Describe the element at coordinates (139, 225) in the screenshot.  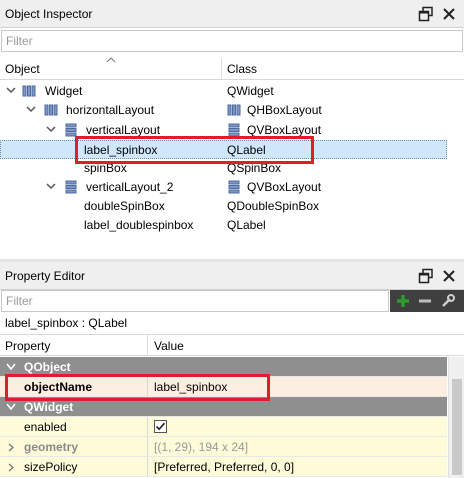
I see `tree-object-name: label_doublespinbox` at that location.